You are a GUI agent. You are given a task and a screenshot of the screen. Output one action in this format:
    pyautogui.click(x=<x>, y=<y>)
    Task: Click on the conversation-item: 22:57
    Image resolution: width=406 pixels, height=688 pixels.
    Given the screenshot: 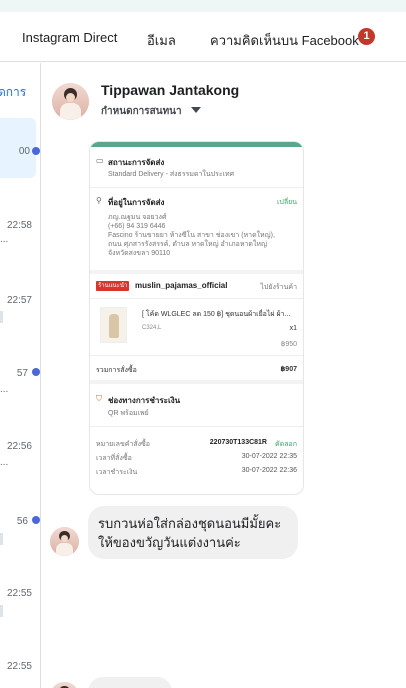 What is the action you would take?
    pyautogui.click(x=18, y=315)
    